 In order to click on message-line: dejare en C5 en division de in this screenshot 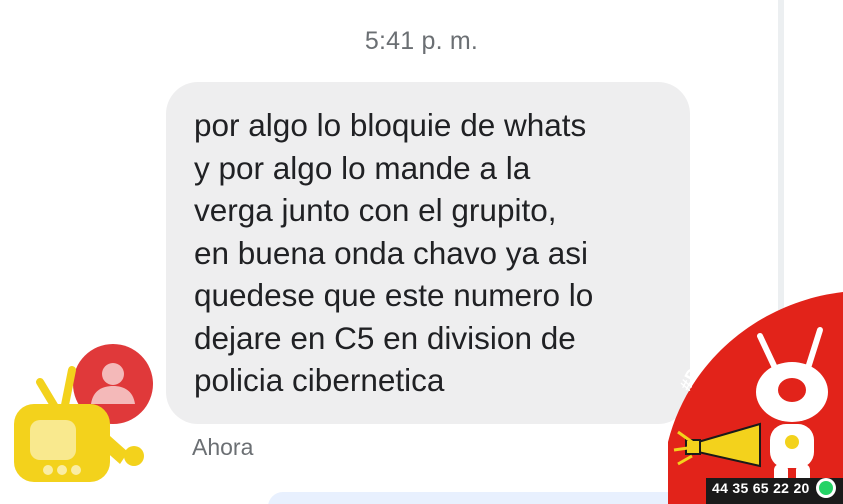, I will do `click(385, 337)`.